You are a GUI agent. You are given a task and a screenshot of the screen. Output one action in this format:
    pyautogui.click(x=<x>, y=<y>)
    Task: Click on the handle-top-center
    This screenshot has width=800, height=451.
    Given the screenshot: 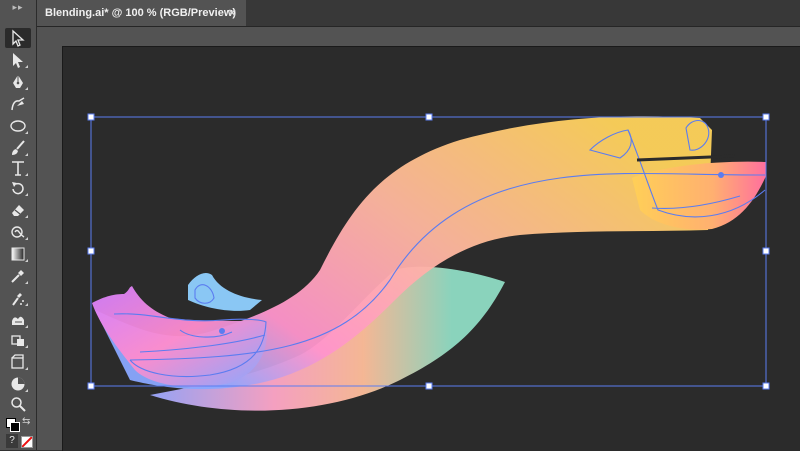 What is the action you would take?
    pyautogui.click(x=429, y=117)
    